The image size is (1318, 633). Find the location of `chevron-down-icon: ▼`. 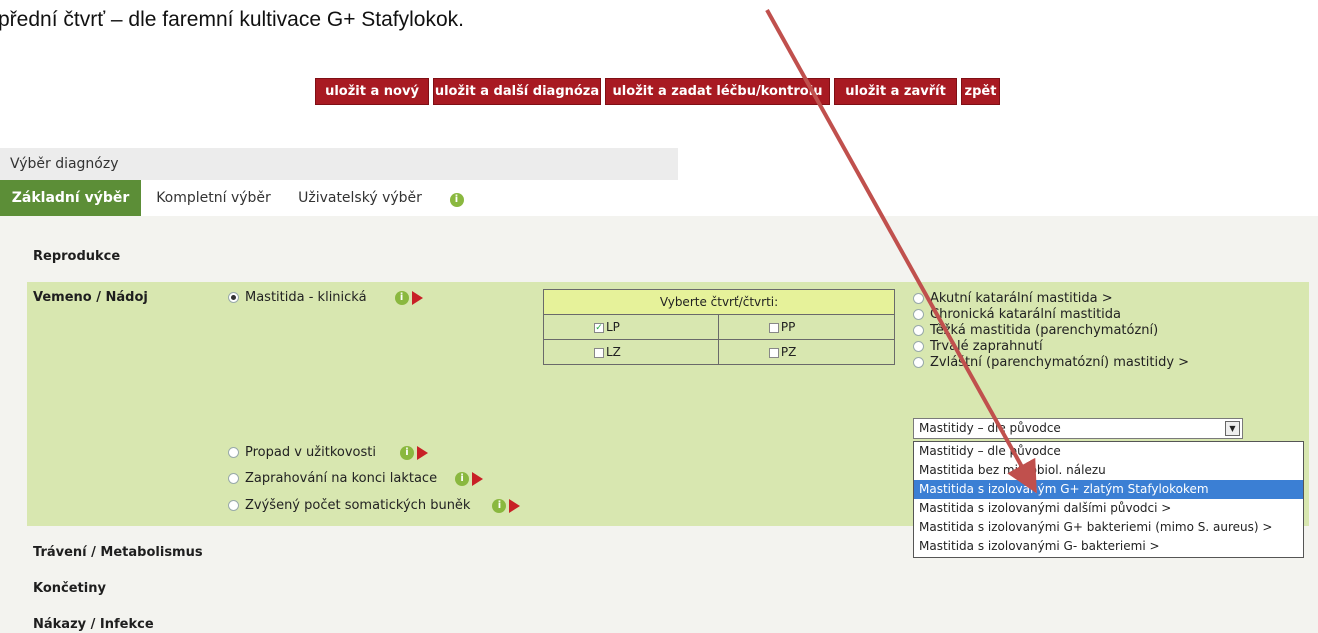

chevron-down-icon: ▼ is located at coordinates (1232, 428).